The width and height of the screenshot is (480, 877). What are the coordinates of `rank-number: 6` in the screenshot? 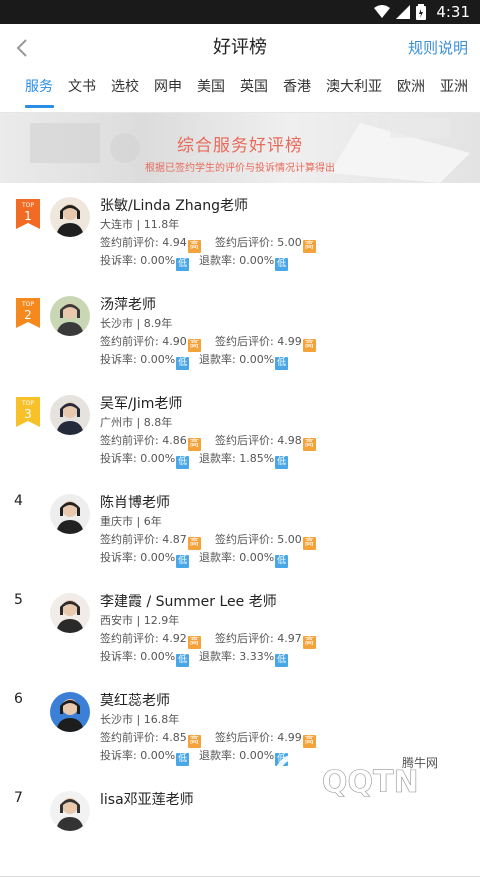 It's located at (18, 699).